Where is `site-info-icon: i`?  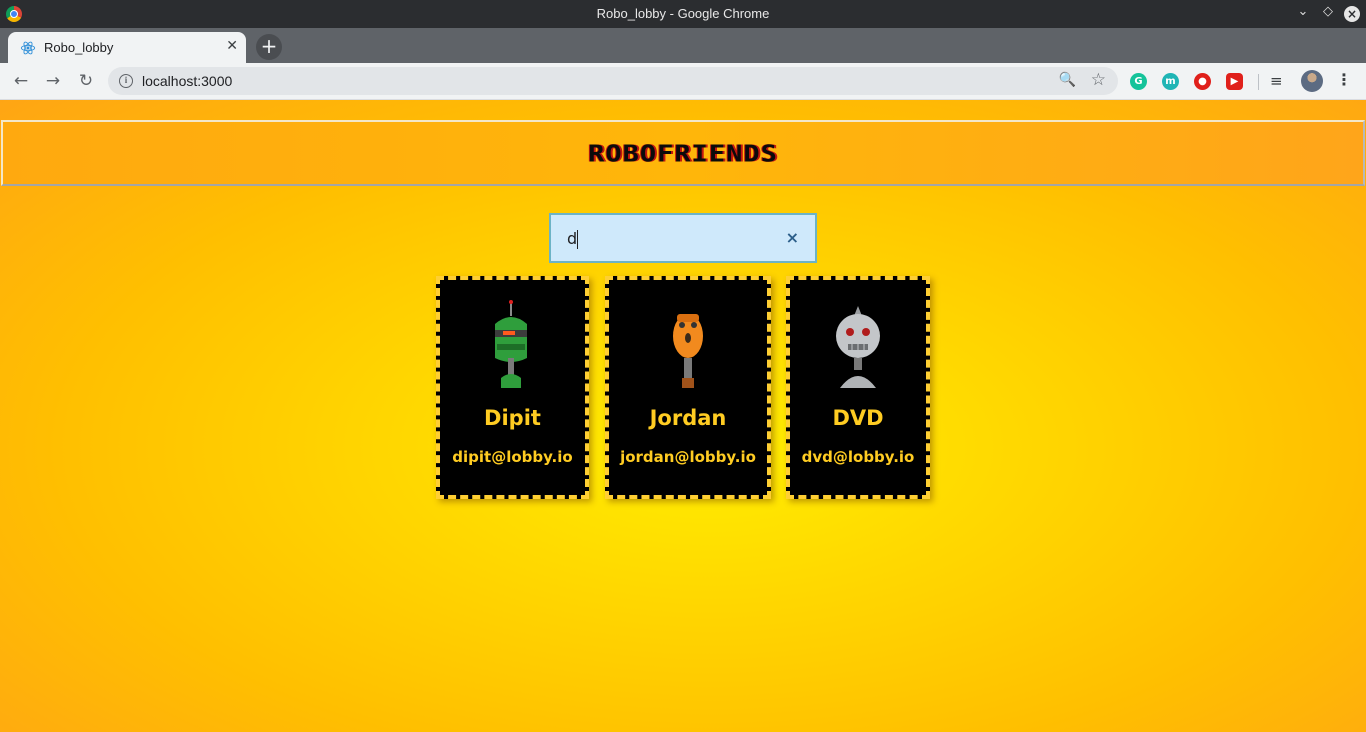 site-info-icon: i is located at coordinates (126, 81).